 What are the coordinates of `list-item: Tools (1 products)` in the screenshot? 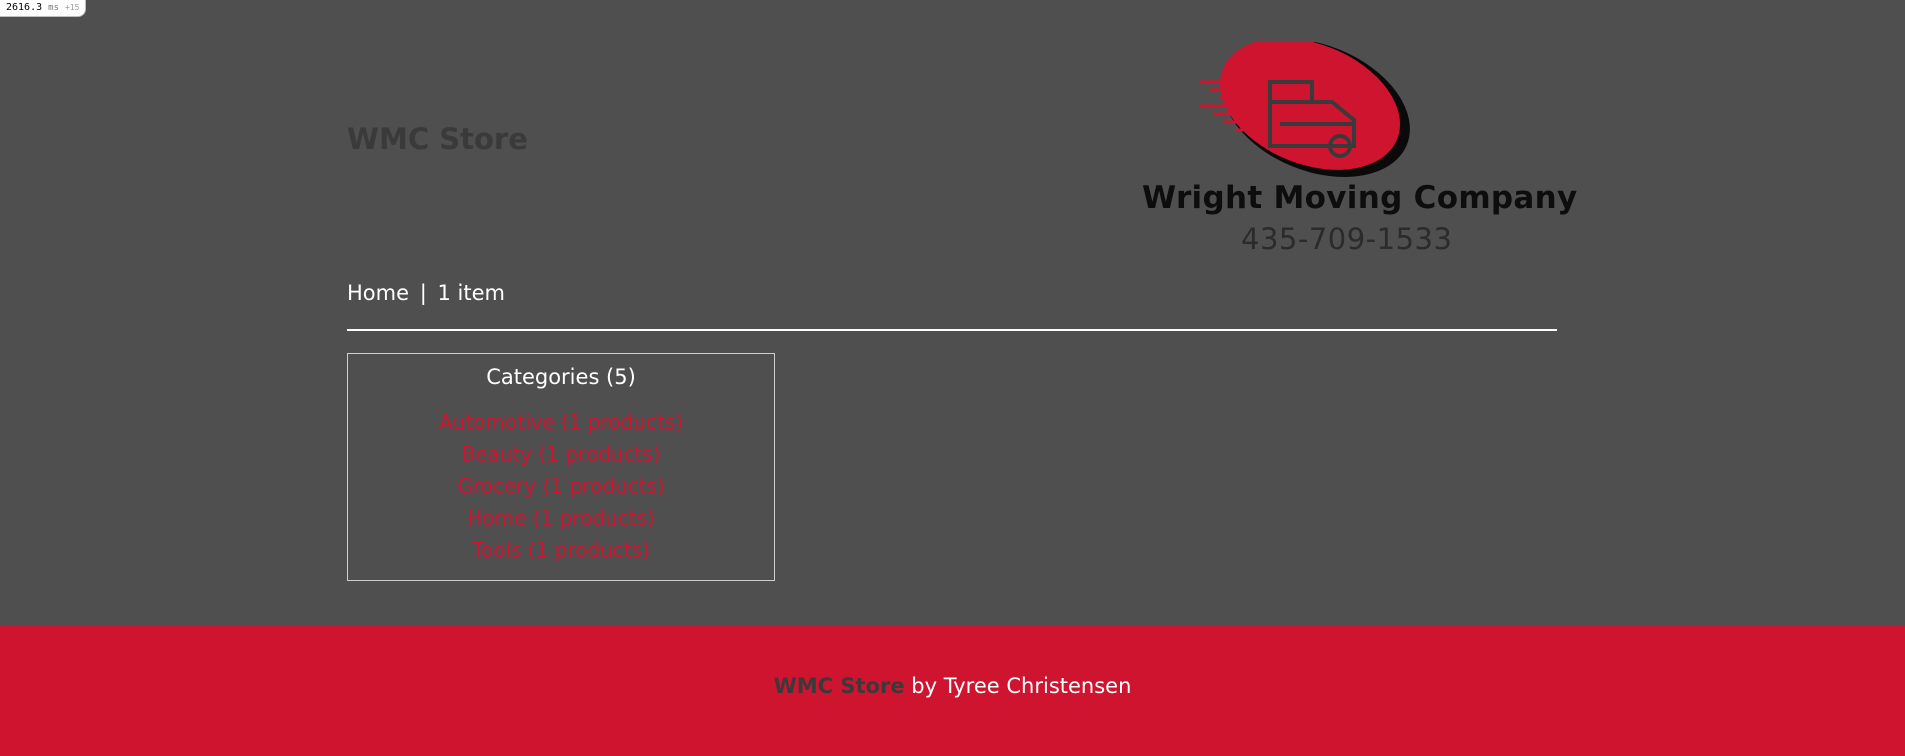 It's located at (561, 550).